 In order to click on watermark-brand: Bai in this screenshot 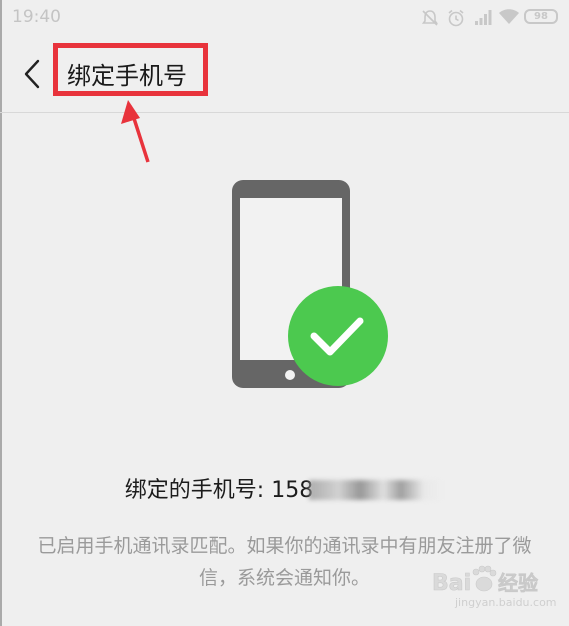, I will do `click(451, 583)`.